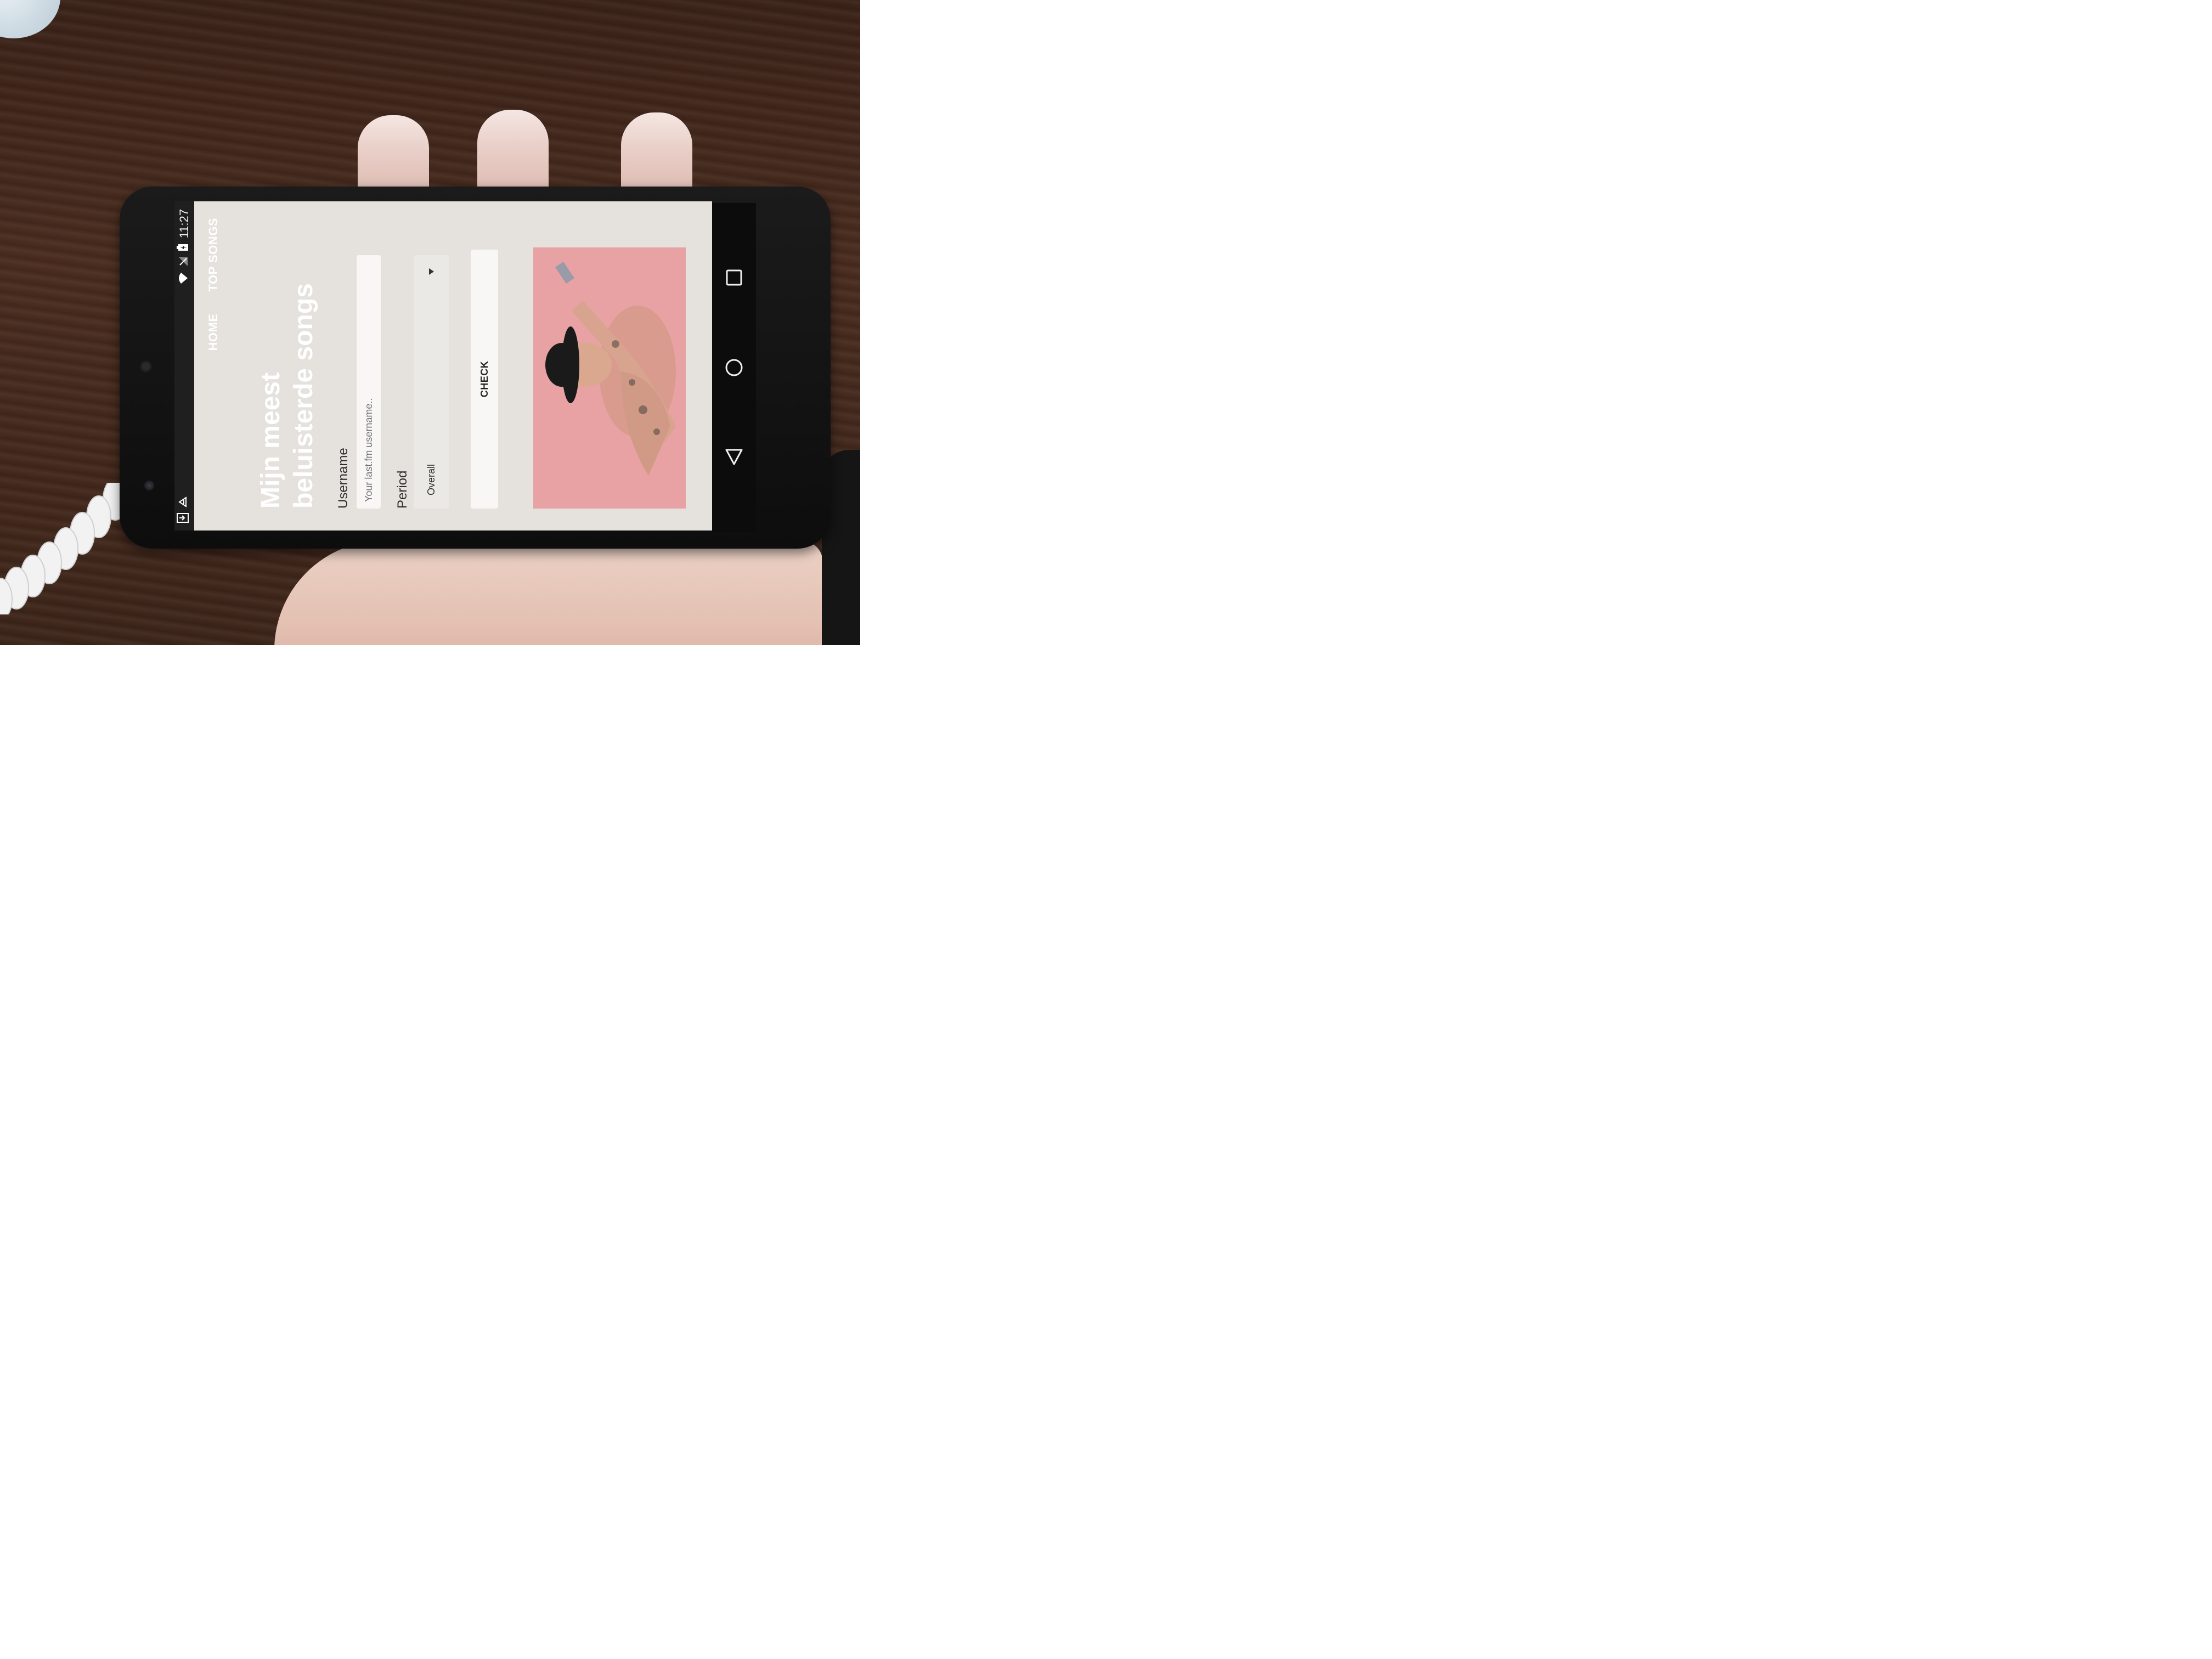 Image resolution: width=2212 pixels, height=1659 pixels. I want to click on lamp, so click(30, 19).